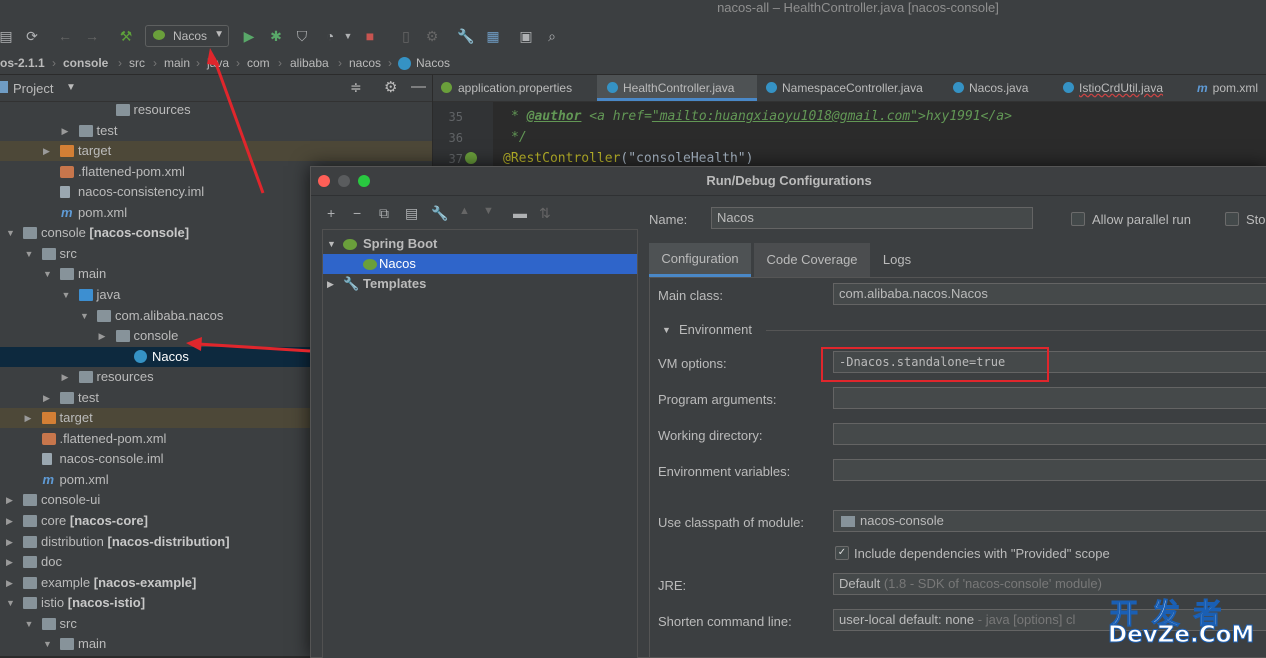  I want to click on environment-section-label: Environment, so click(715, 329).